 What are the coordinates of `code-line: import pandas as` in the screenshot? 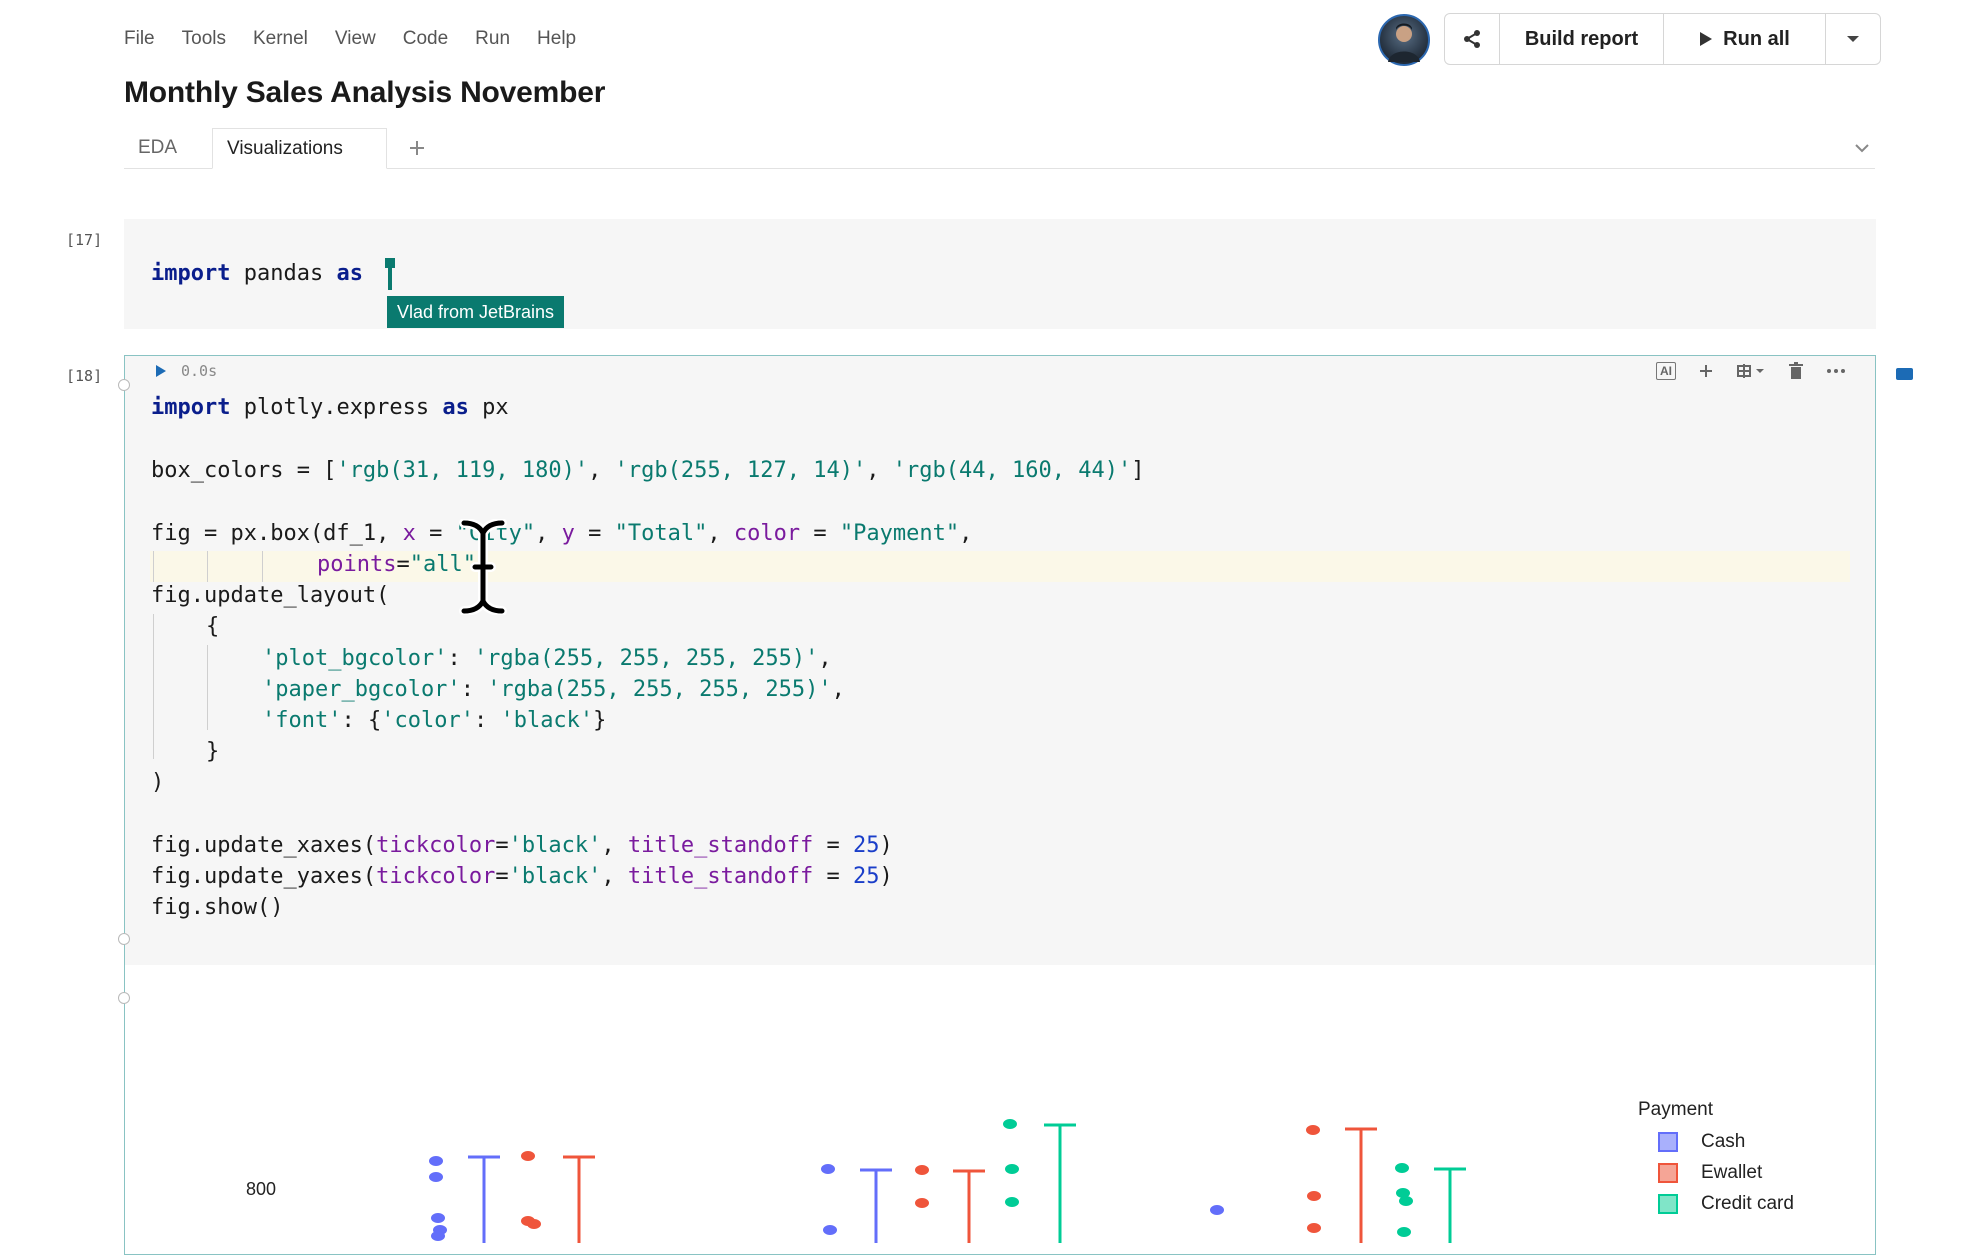 It's located at (257, 273).